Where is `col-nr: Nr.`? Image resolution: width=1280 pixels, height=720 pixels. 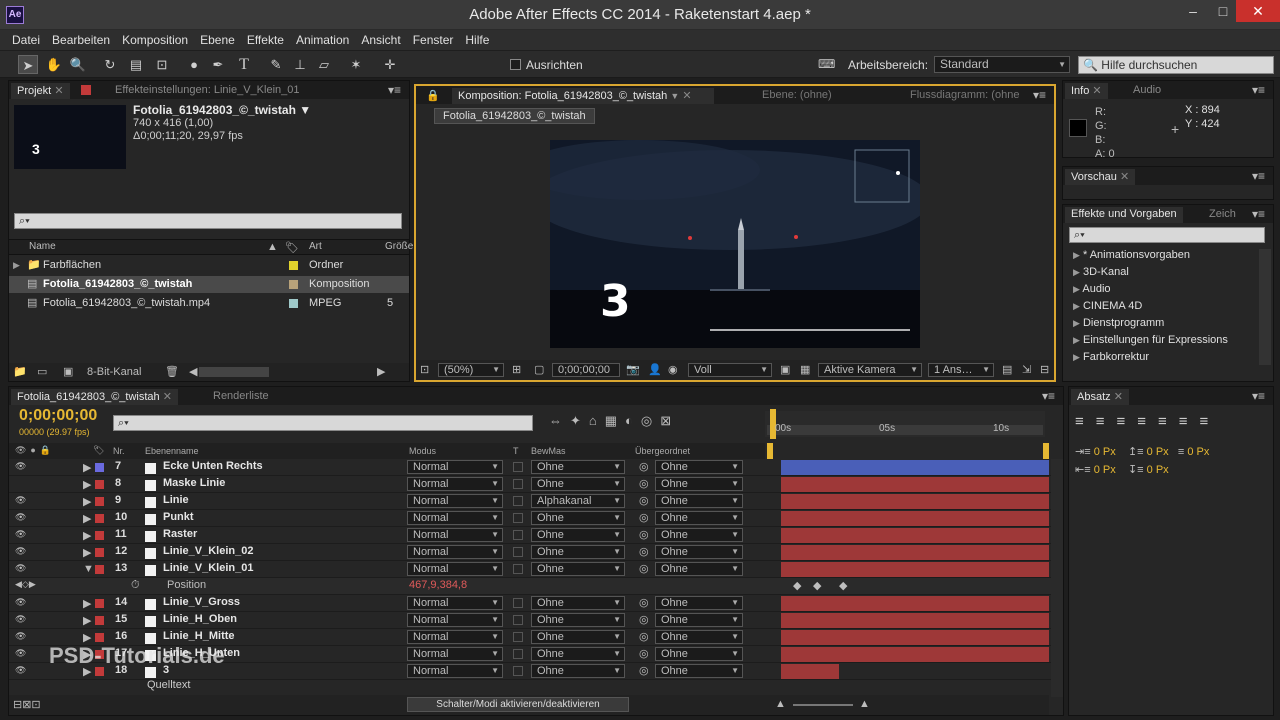
col-nr: Nr. is located at coordinates (119, 451).